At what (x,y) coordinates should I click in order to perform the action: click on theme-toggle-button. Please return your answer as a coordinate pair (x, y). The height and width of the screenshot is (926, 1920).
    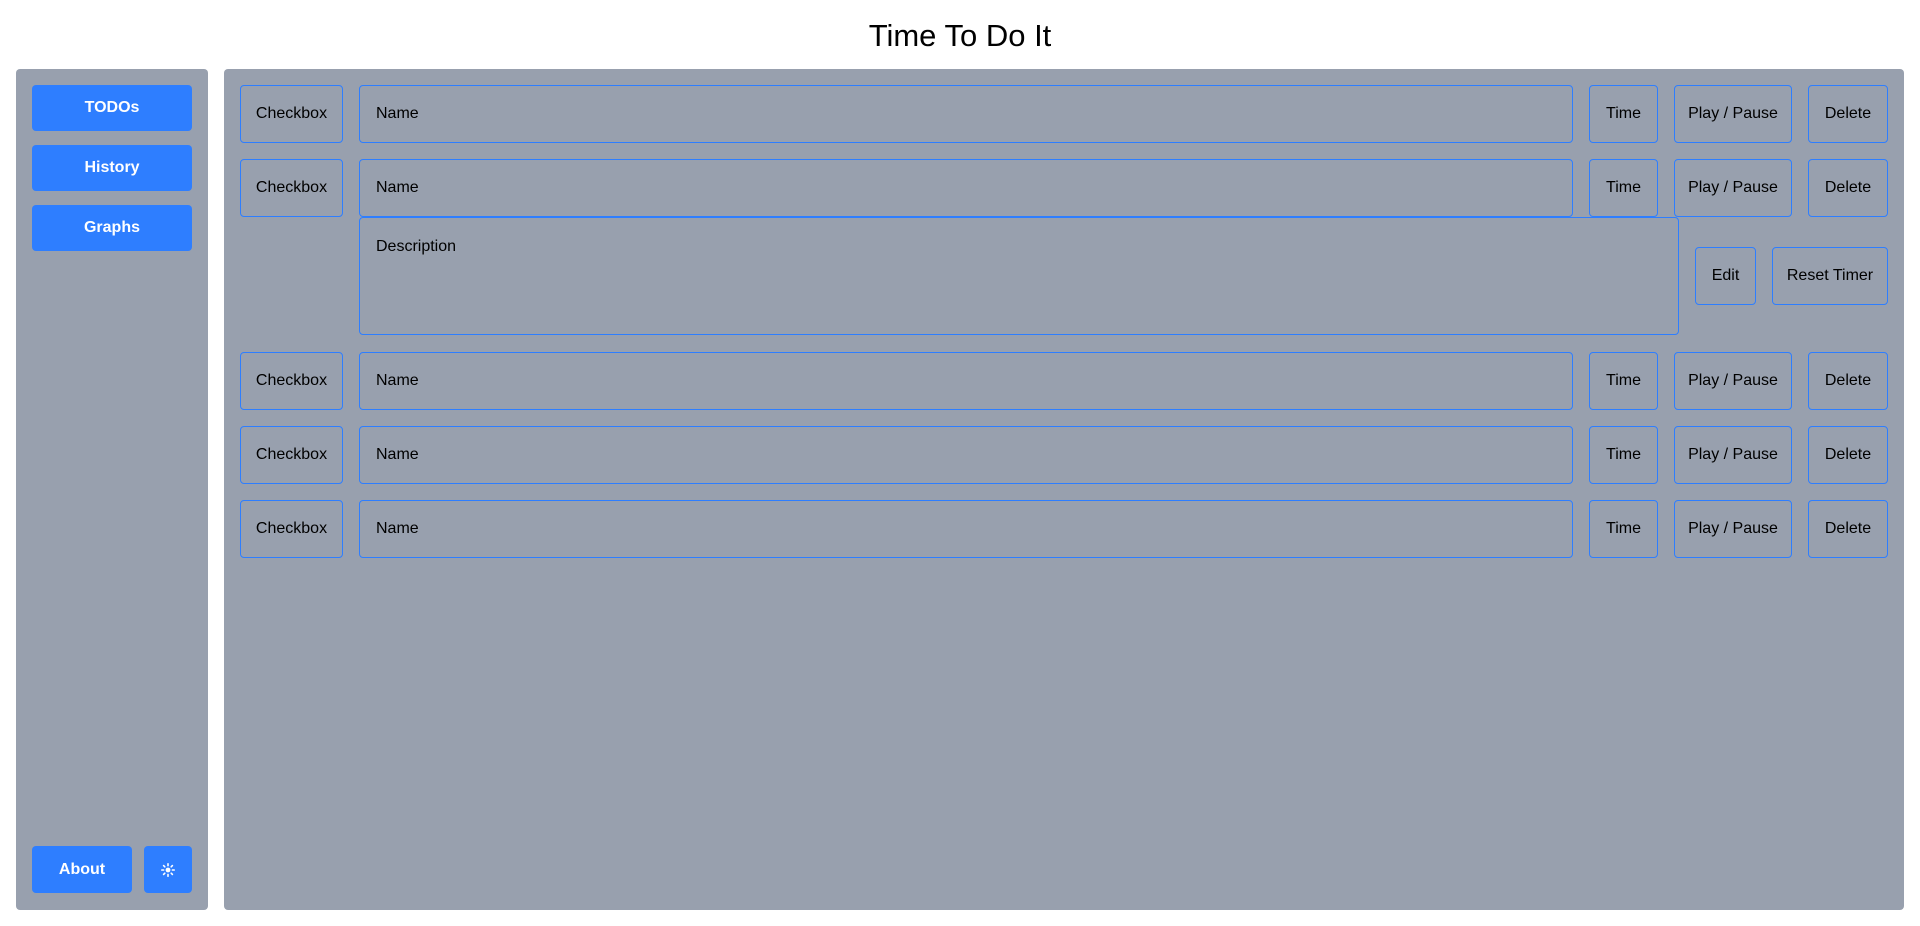
    Looking at the image, I should click on (168, 869).